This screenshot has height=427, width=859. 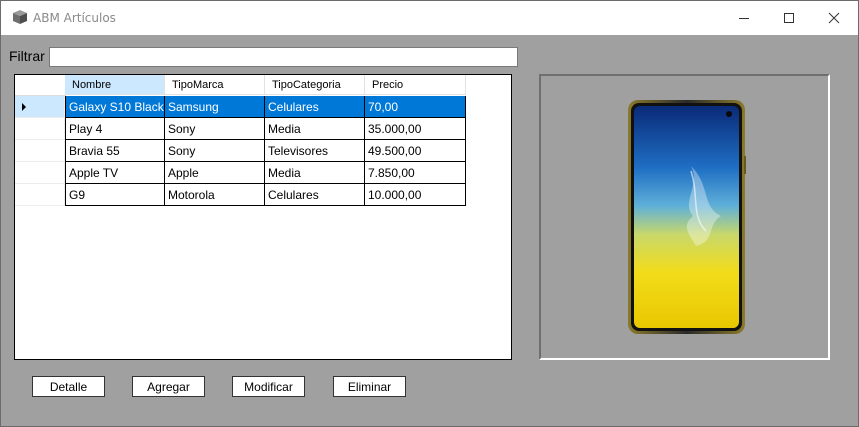 I want to click on cell-nombre: Play 4, so click(x=115, y=129).